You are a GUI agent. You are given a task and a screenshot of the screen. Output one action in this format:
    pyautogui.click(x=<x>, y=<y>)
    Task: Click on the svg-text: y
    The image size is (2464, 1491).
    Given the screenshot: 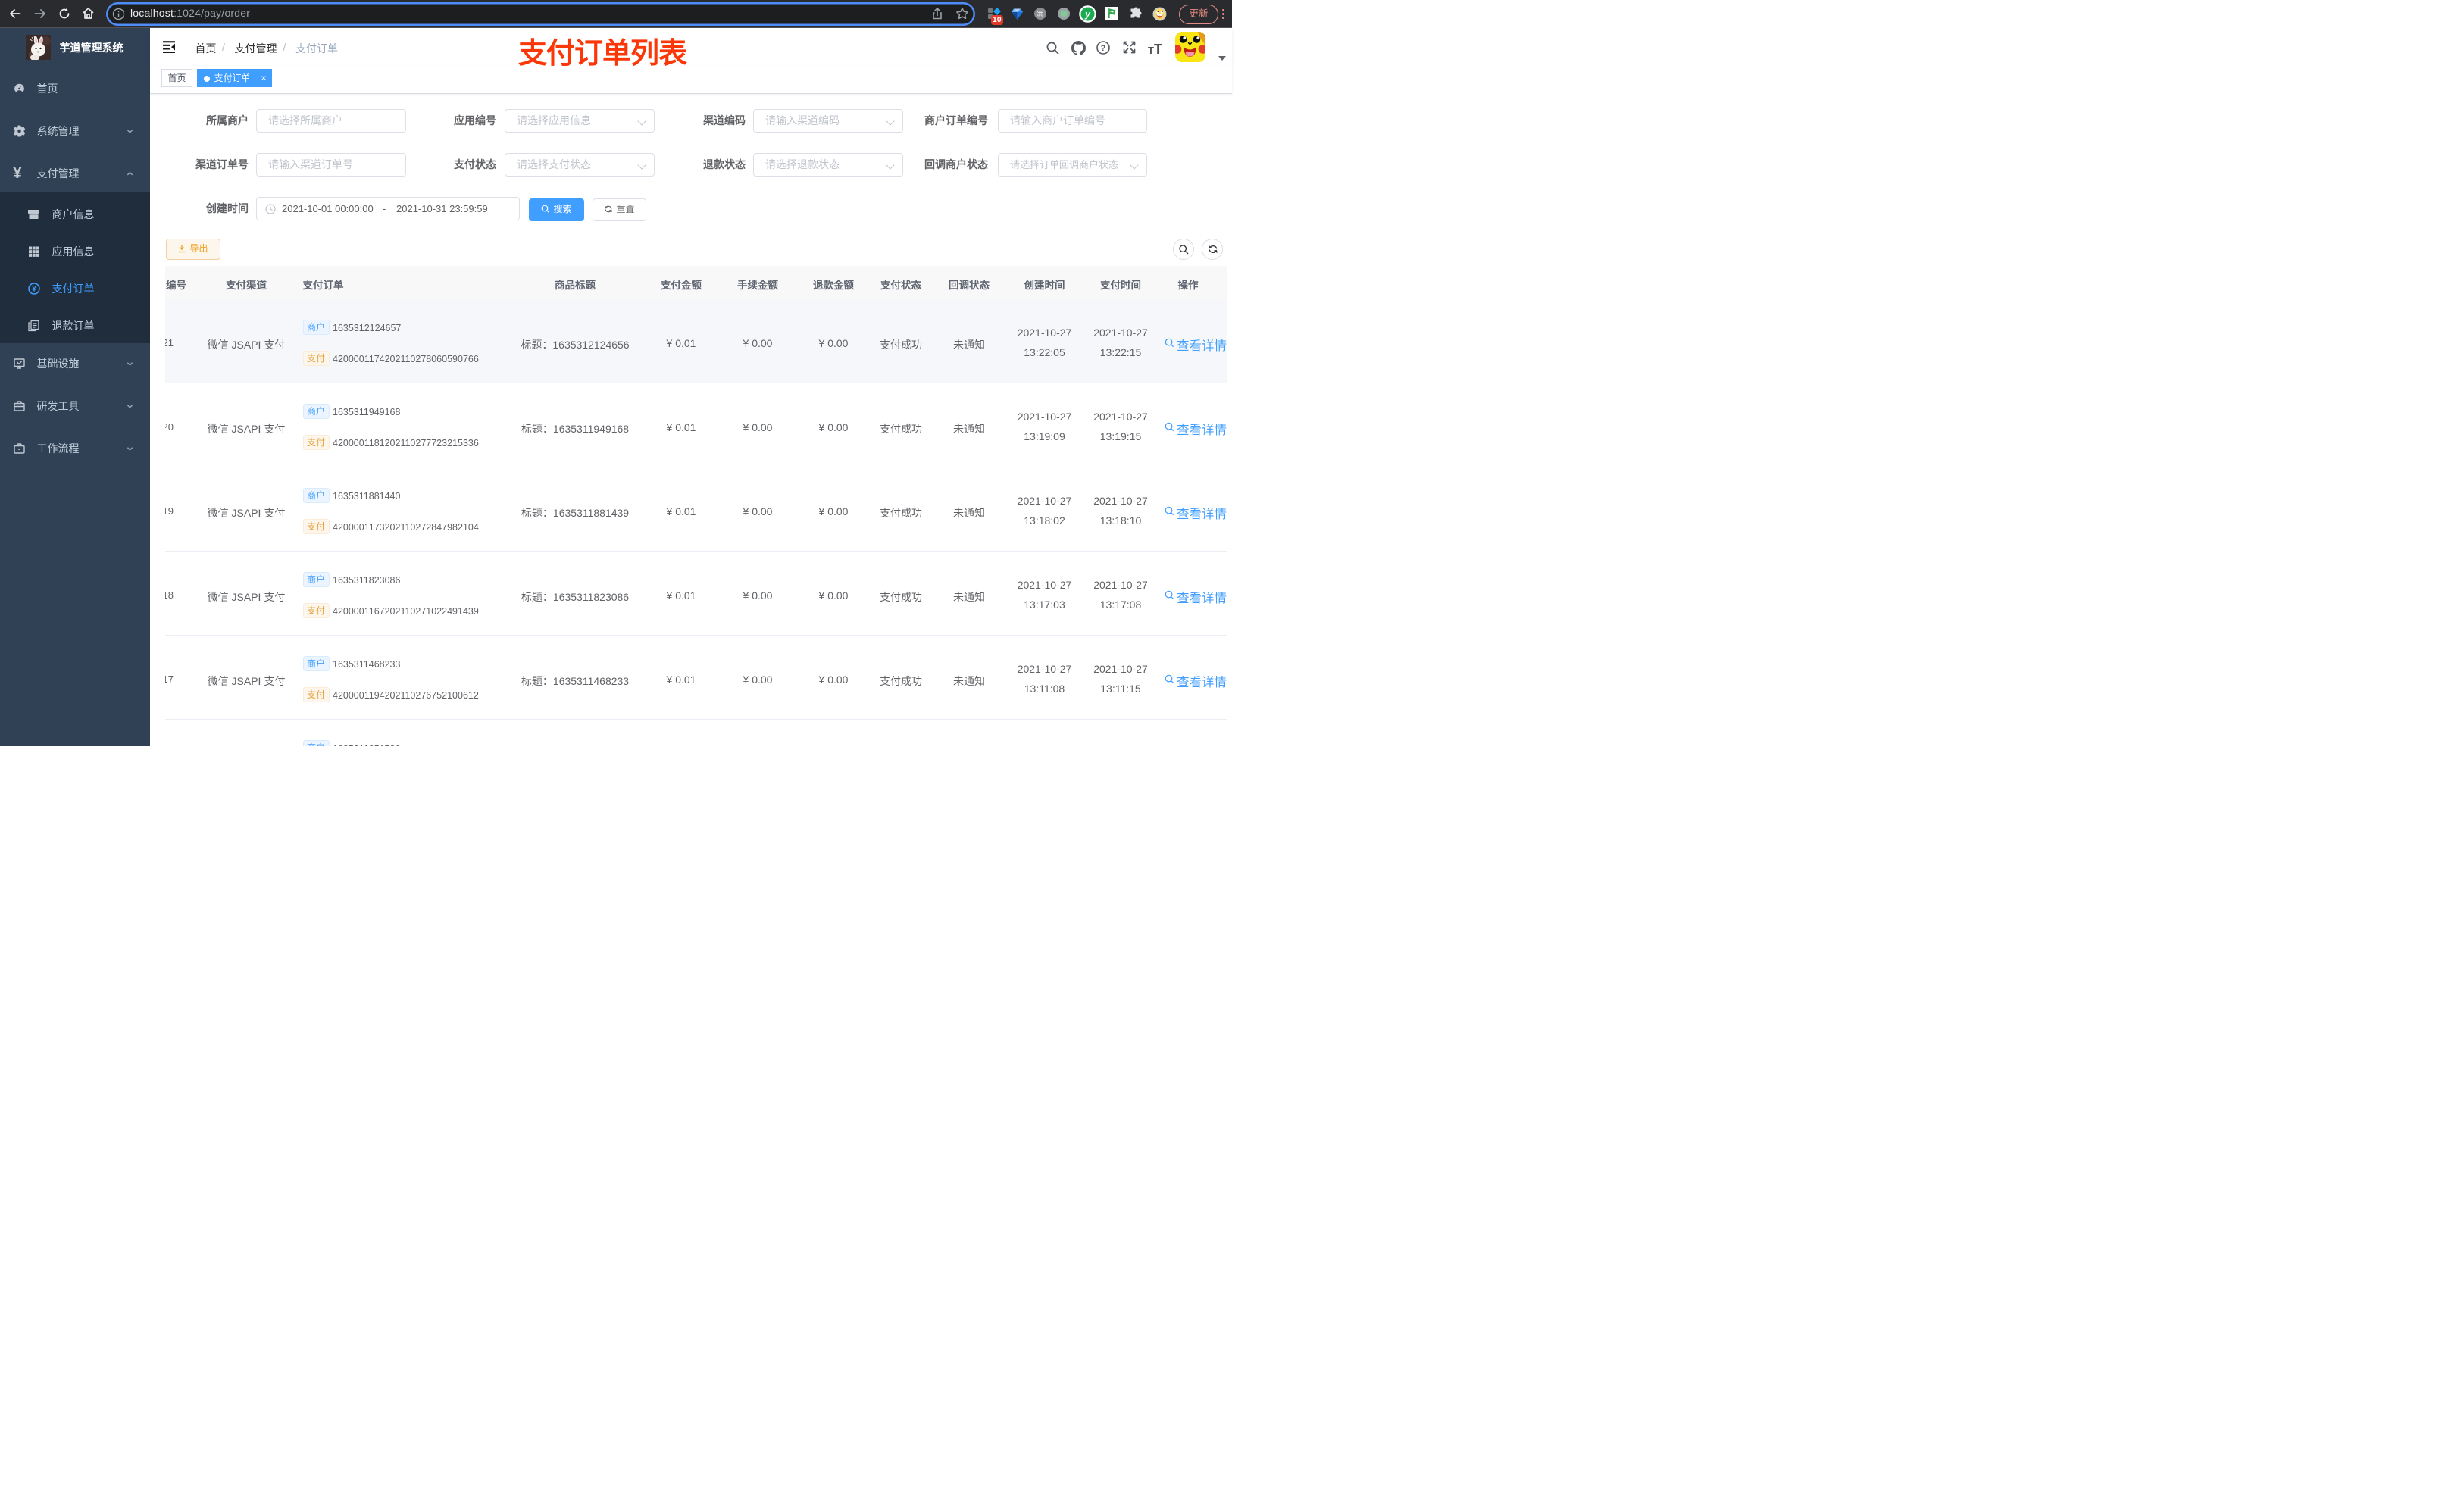 What is the action you would take?
    pyautogui.click(x=1087, y=14)
    